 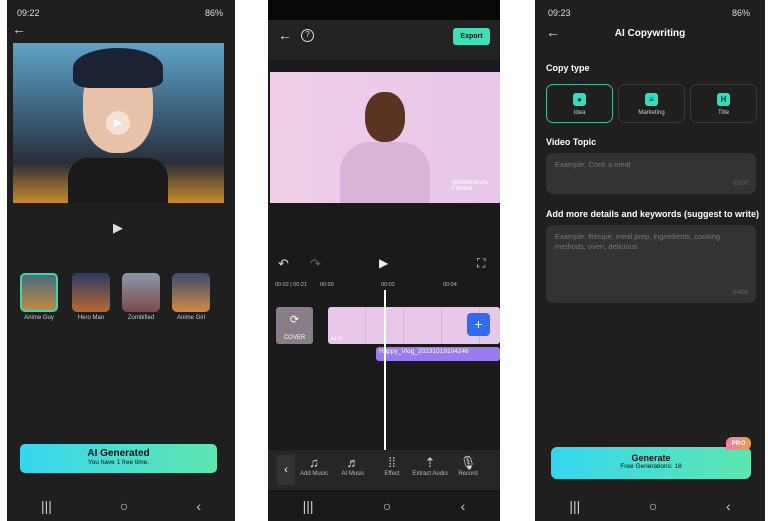 I want to click on ai-music-icon: ♬, so click(x=353, y=462).